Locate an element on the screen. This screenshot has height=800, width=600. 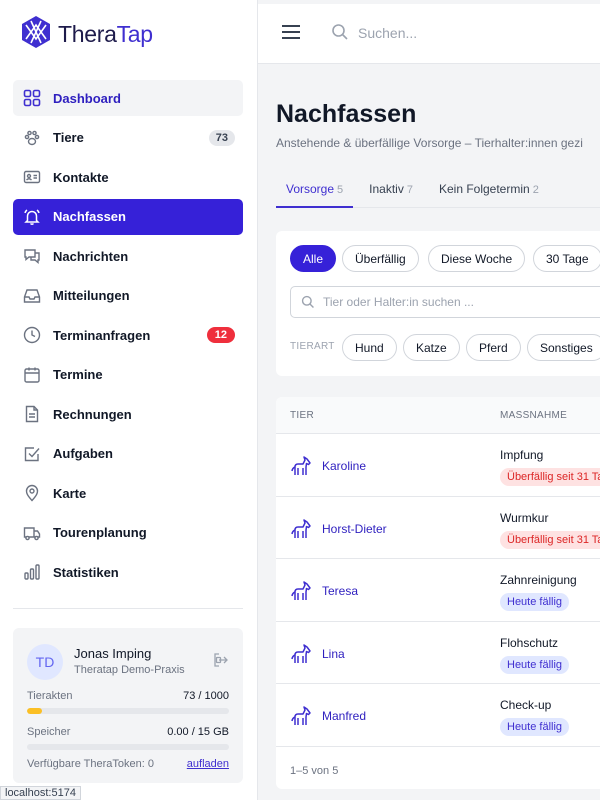
bar-chart-icon is located at coordinates (32, 572).